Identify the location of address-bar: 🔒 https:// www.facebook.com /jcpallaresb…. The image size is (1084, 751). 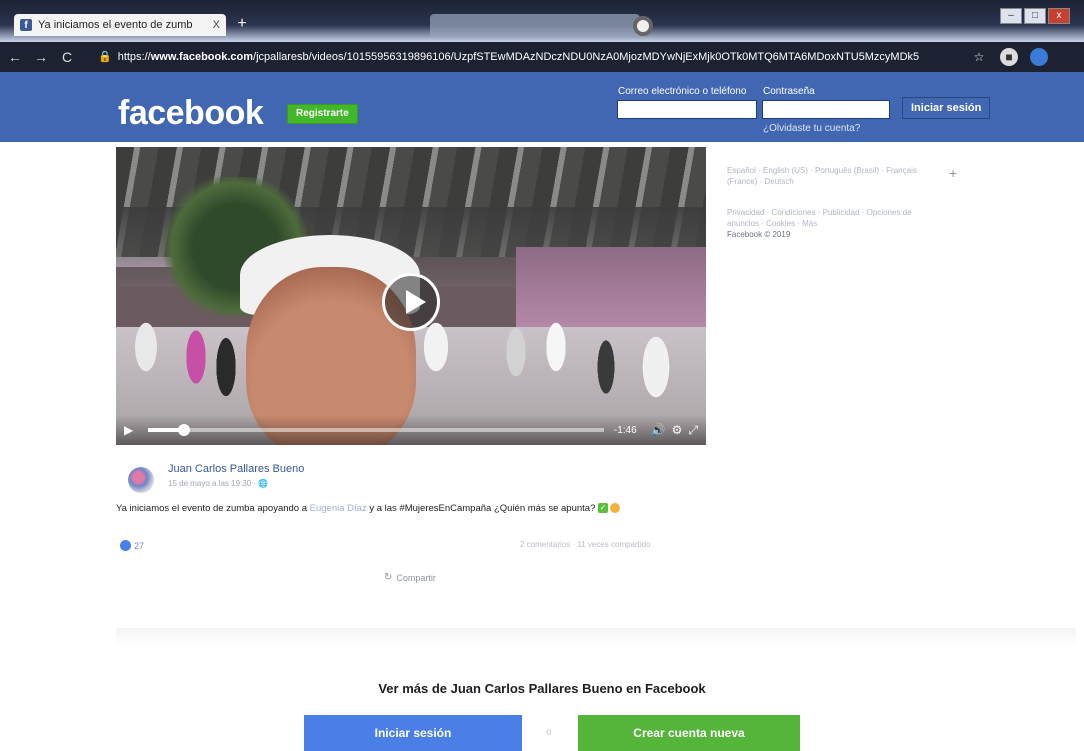
(528, 57).